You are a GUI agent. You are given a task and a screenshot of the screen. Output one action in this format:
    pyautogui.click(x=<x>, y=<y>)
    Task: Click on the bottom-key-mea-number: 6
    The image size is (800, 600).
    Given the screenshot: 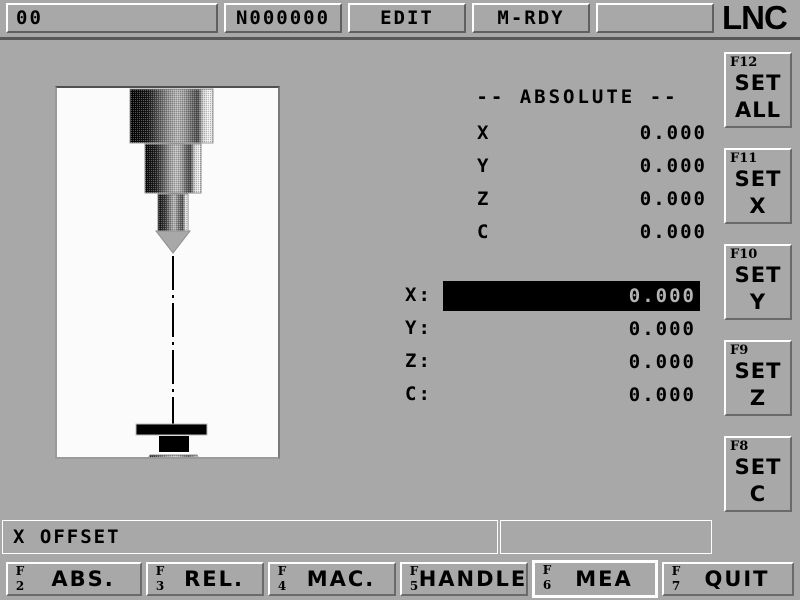 What is the action you would take?
    pyautogui.click(x=547, y=585)
    